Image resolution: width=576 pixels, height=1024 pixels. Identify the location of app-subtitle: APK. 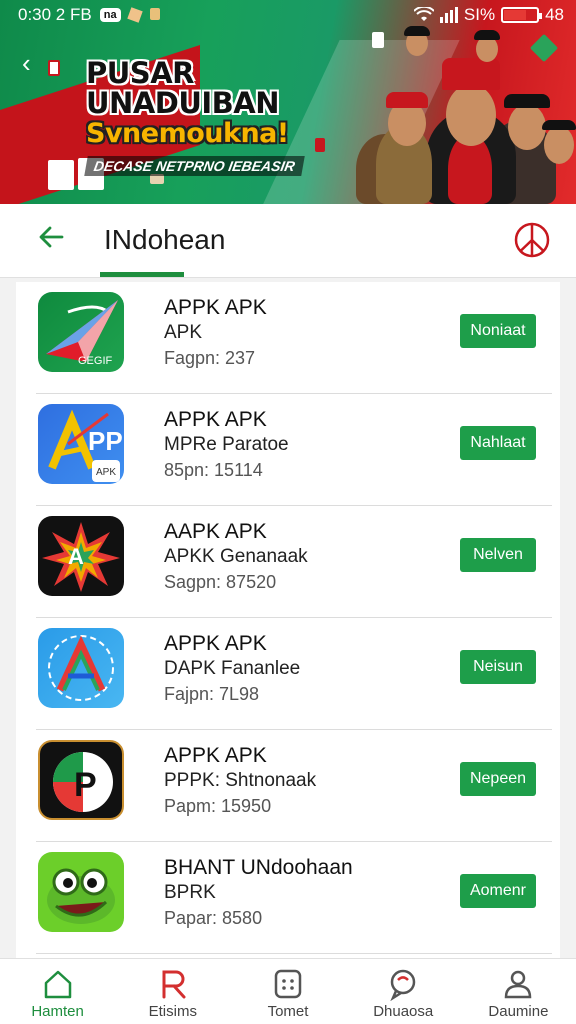
(183, 332).